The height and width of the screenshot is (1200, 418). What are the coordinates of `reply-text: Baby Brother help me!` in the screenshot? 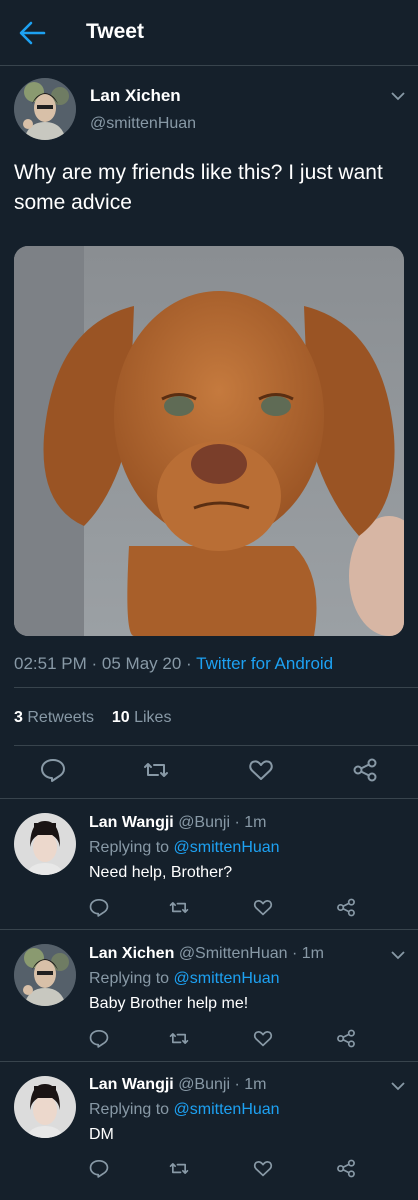 It's located at (169, 1003).